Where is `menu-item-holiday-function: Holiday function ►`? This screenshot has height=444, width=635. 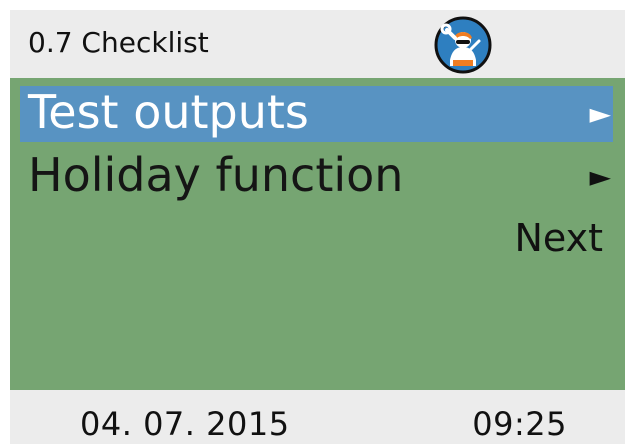 menu-item-holiday-function: Holiday function ► is located at coordinates (316, 176).